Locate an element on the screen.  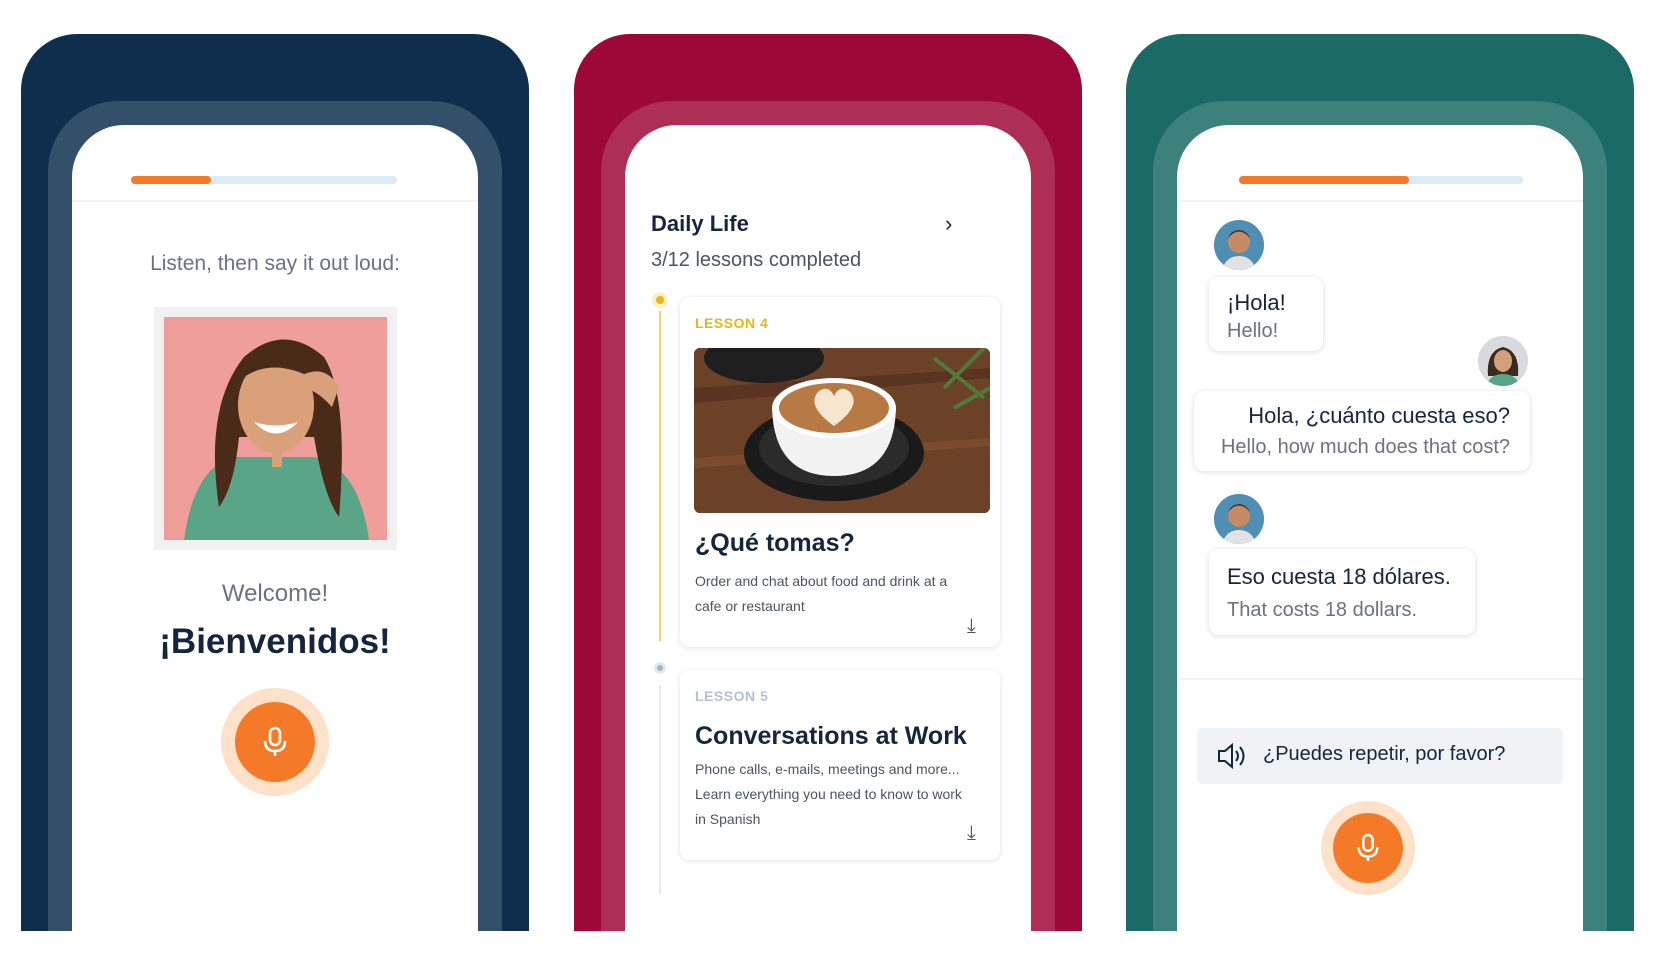
exercise-instruction: Listen, then say it out loud: is located at coordinates (275, 263).